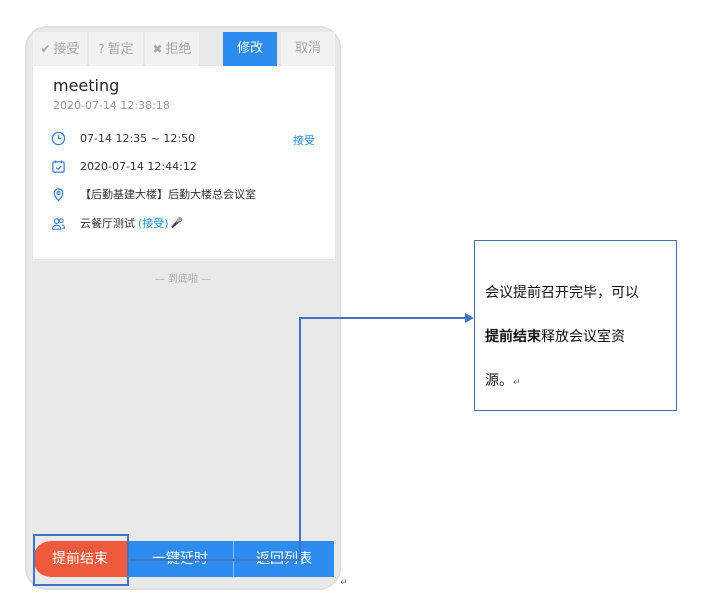 This screenshot has height=611, width=708. I want to click on callout-line-2: 提前结束释放会议室资, so click(555, 337).